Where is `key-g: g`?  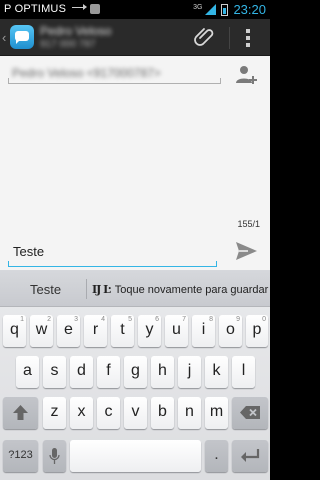 key-g: g is located at coordinates (135, 372).